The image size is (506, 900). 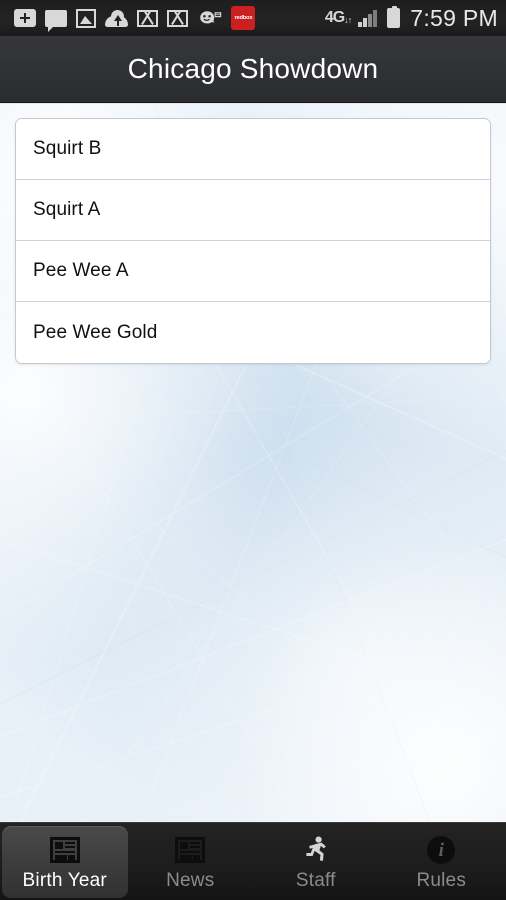 What do you see at coordinates (316, 850) in the screenshot?
I see `running-person-icon` at bounding box center [316, 850].